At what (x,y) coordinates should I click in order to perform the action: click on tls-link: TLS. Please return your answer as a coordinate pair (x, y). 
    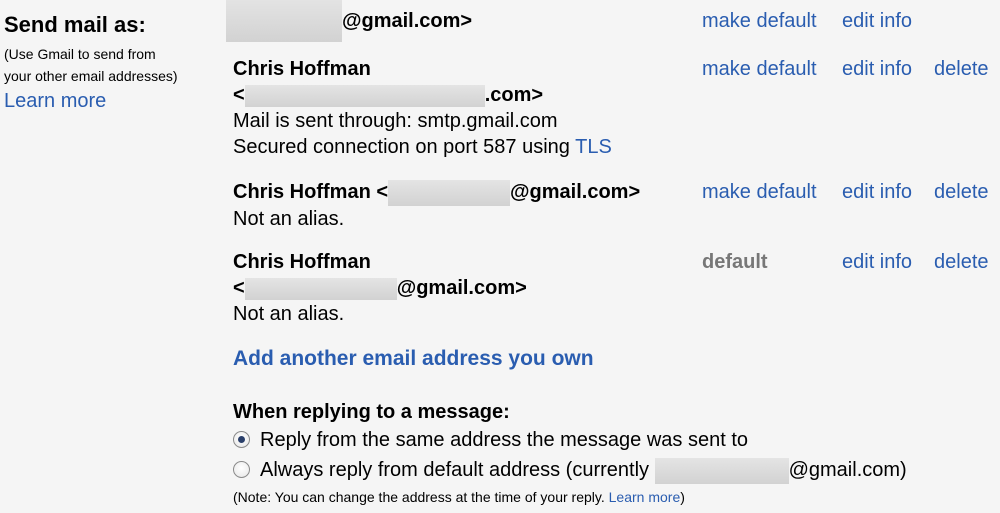
    Looking at the image, I should click on (593, 147).